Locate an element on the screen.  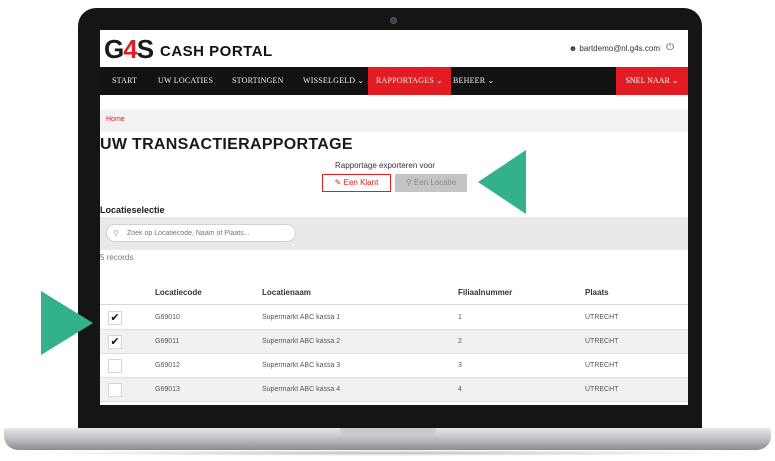
nav-wisselgeld: WISSELGELD ⌄ is located at coordinates (333, 81).